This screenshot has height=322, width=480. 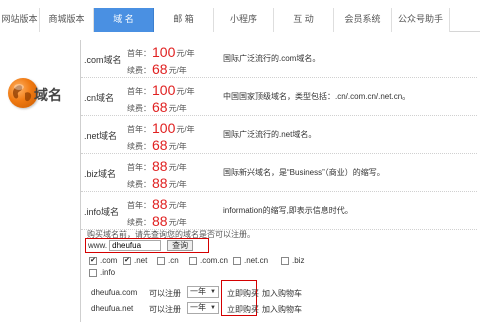 What do you see at coordinates (20, 20) in the screenshot?
I see `tab-website-version: 网站版本` at bounding box center [20, 20].